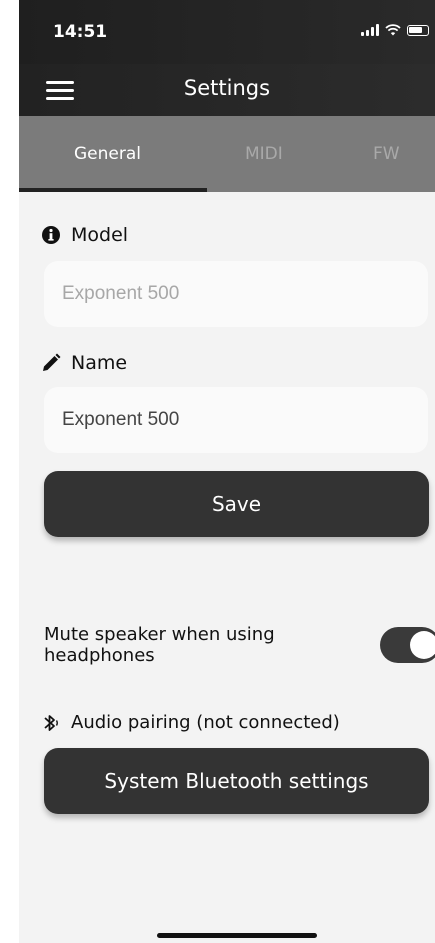 The height and width of the screenshot is (943, 435). Describe the element at coordinates (236, 420) in the screenshot. I see `name-field` at that location.